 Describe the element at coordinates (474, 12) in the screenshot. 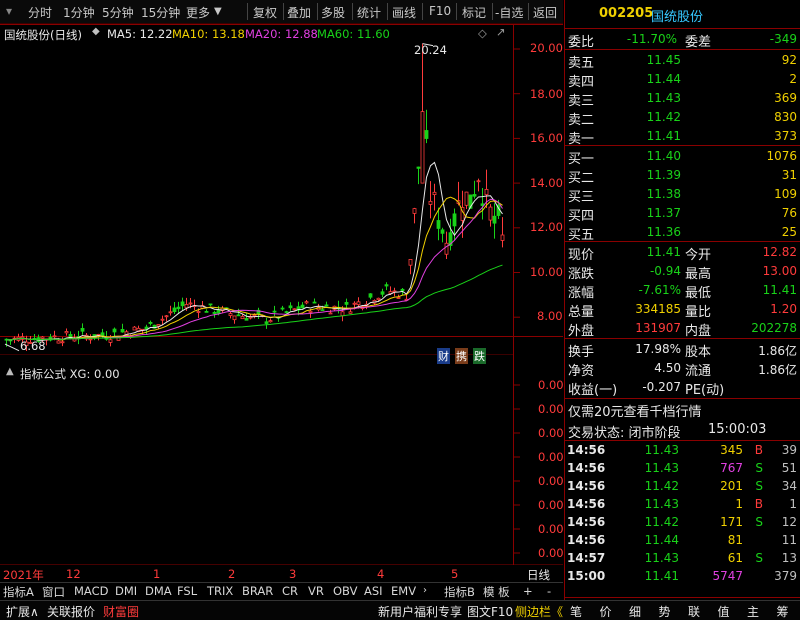

I see `toolbar-mark: 标记` at that location.